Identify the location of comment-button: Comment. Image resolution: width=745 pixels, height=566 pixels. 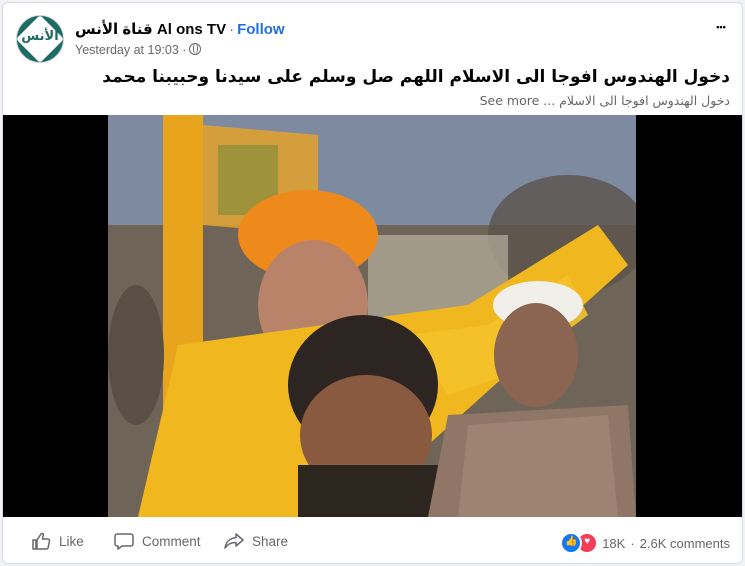
(157, 541).